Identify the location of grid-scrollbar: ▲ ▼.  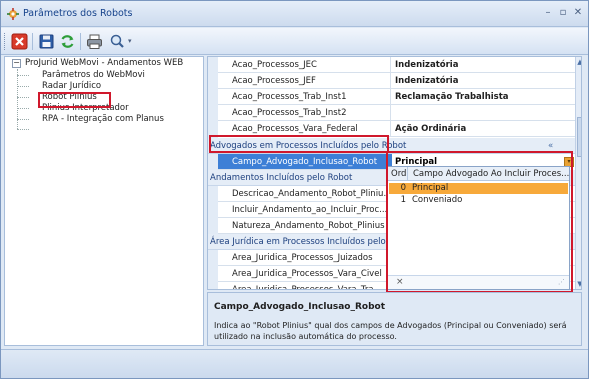
(578, 173).